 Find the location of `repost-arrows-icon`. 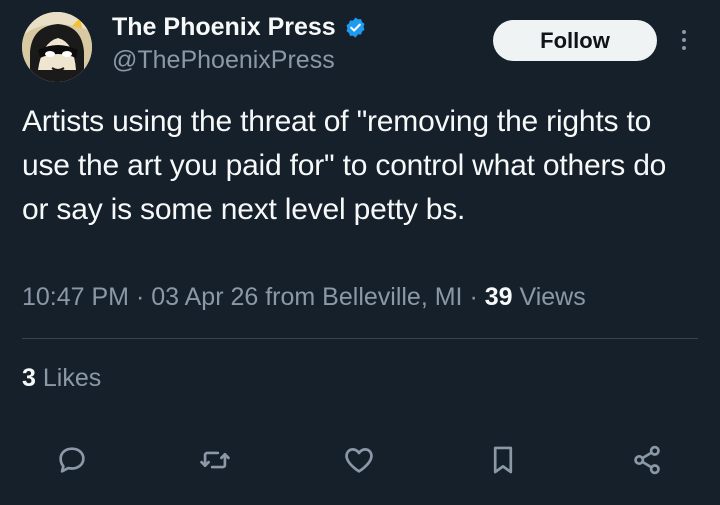

repost-arrows-icon is located at coordinates (215, 460).